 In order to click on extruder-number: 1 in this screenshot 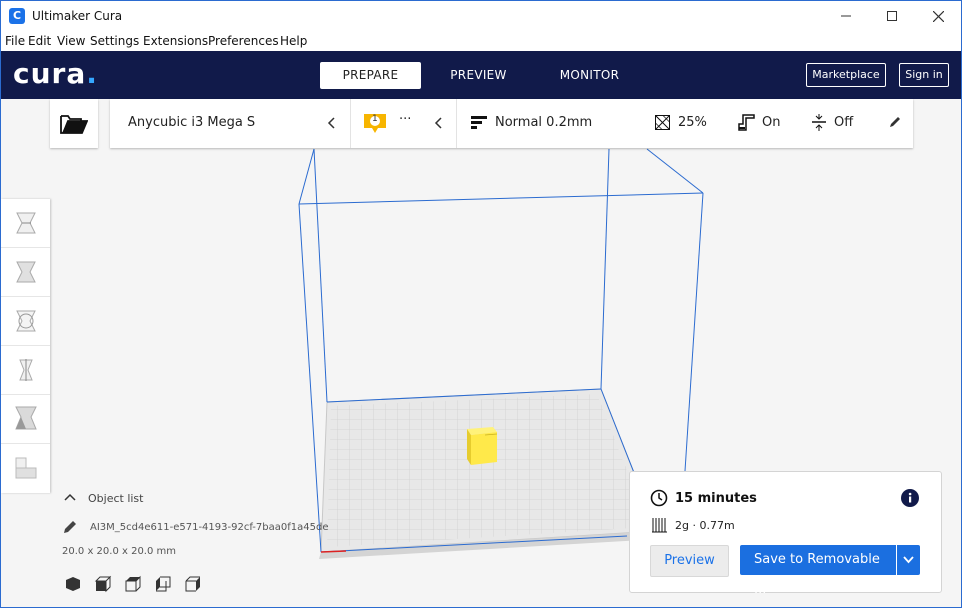, I will do `click(375, 119)`.